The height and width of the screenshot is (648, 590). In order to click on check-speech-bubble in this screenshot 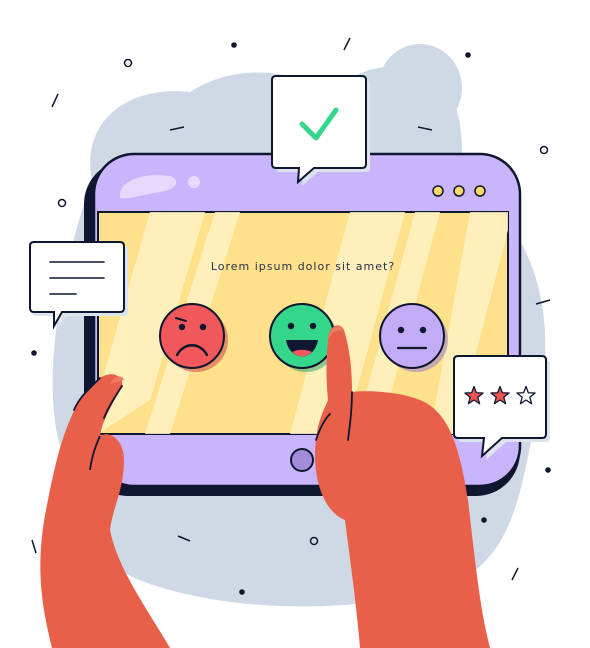, I will do `click(320, 130)`.